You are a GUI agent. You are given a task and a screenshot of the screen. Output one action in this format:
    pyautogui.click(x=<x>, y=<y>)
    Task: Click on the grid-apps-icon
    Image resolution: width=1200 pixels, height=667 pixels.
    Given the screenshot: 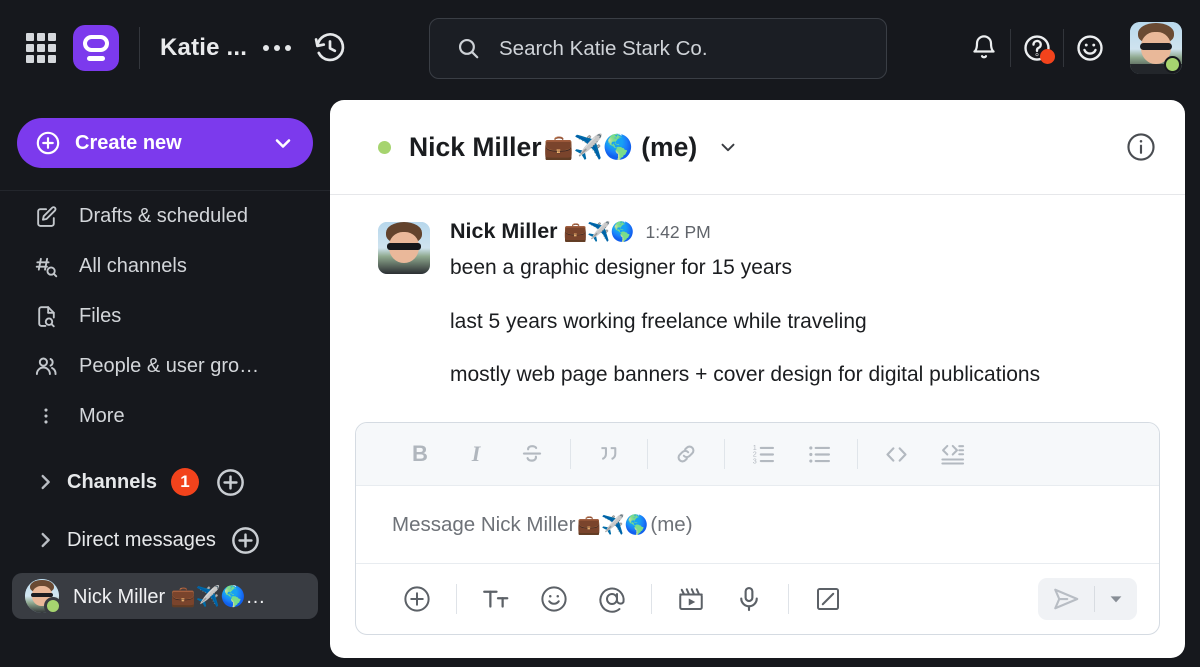 What is the action you would take?
    pyautogui.click(x=41, y=48)
    